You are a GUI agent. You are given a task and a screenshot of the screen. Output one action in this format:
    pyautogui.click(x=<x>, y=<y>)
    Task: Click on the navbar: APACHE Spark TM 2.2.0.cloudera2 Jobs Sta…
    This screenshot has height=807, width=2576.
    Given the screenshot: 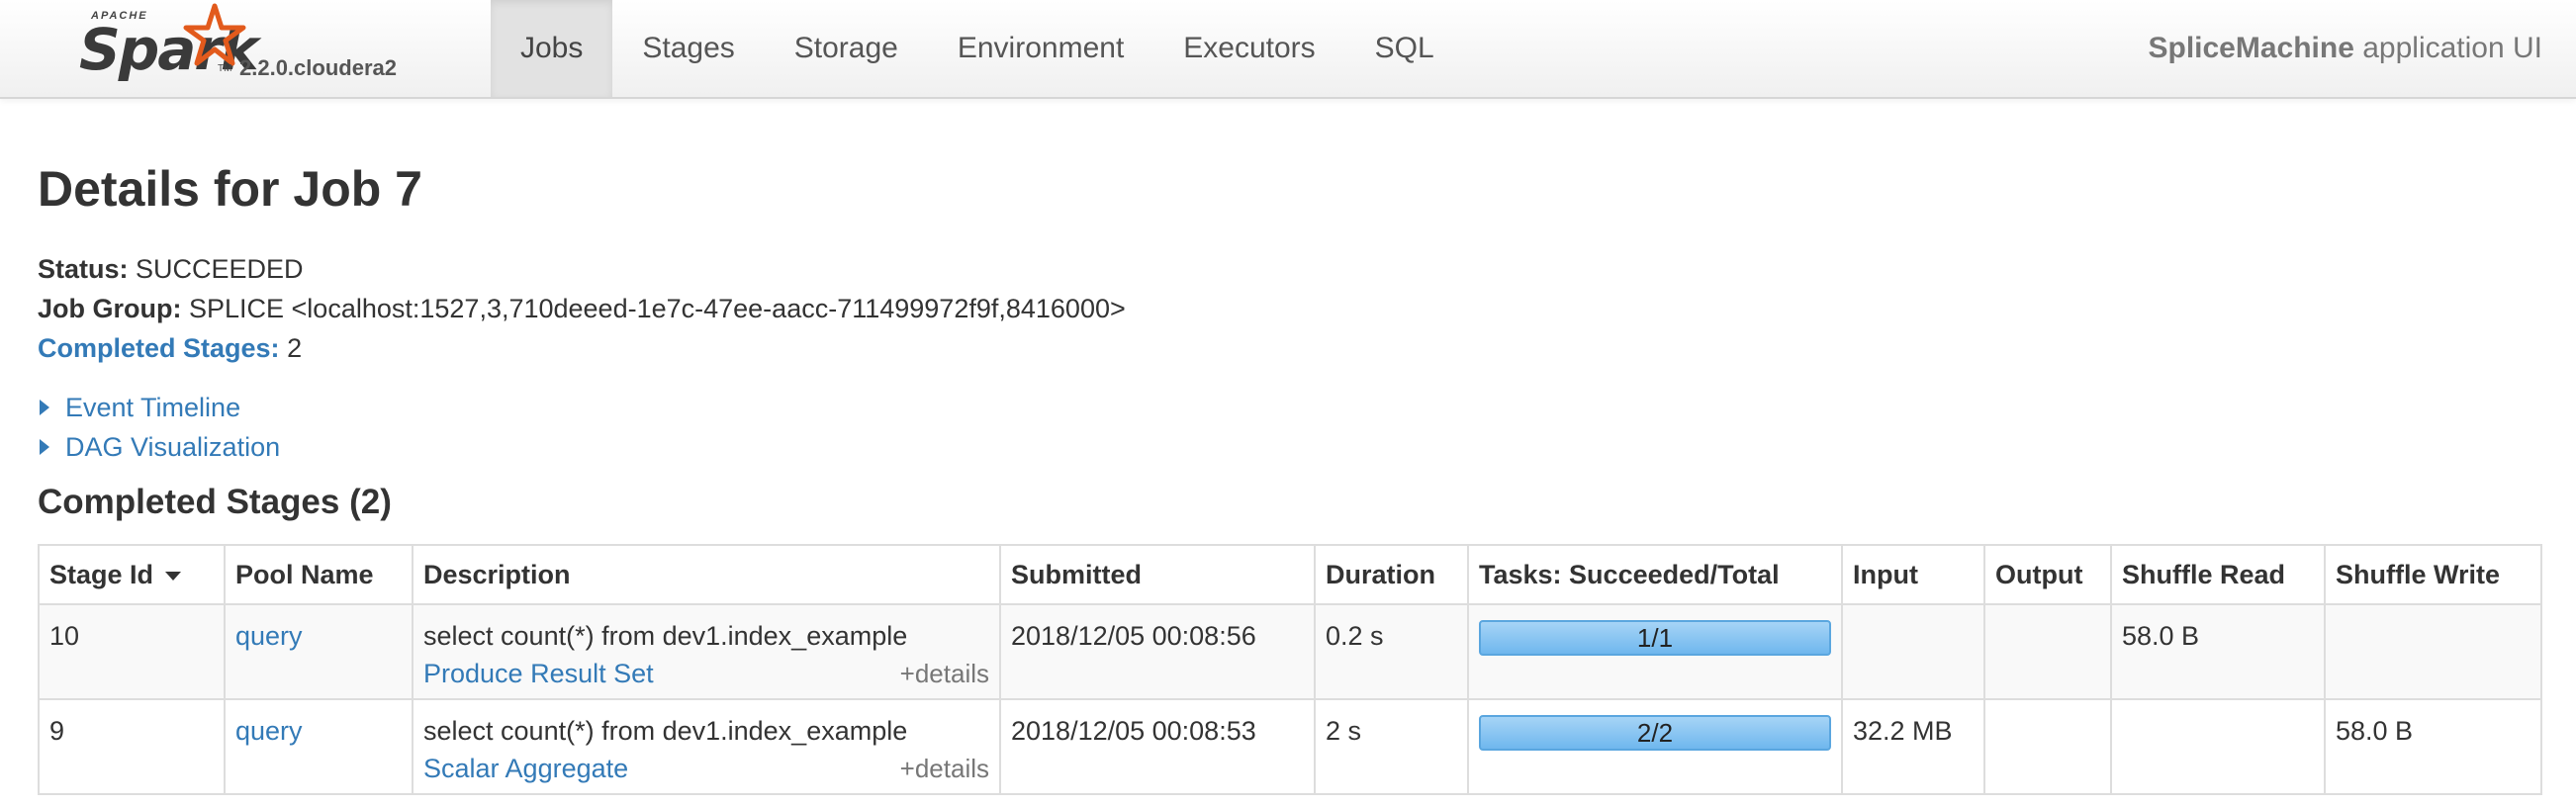 What is the action you would take?
    pyautogui.click(x=1288, y=49)
    